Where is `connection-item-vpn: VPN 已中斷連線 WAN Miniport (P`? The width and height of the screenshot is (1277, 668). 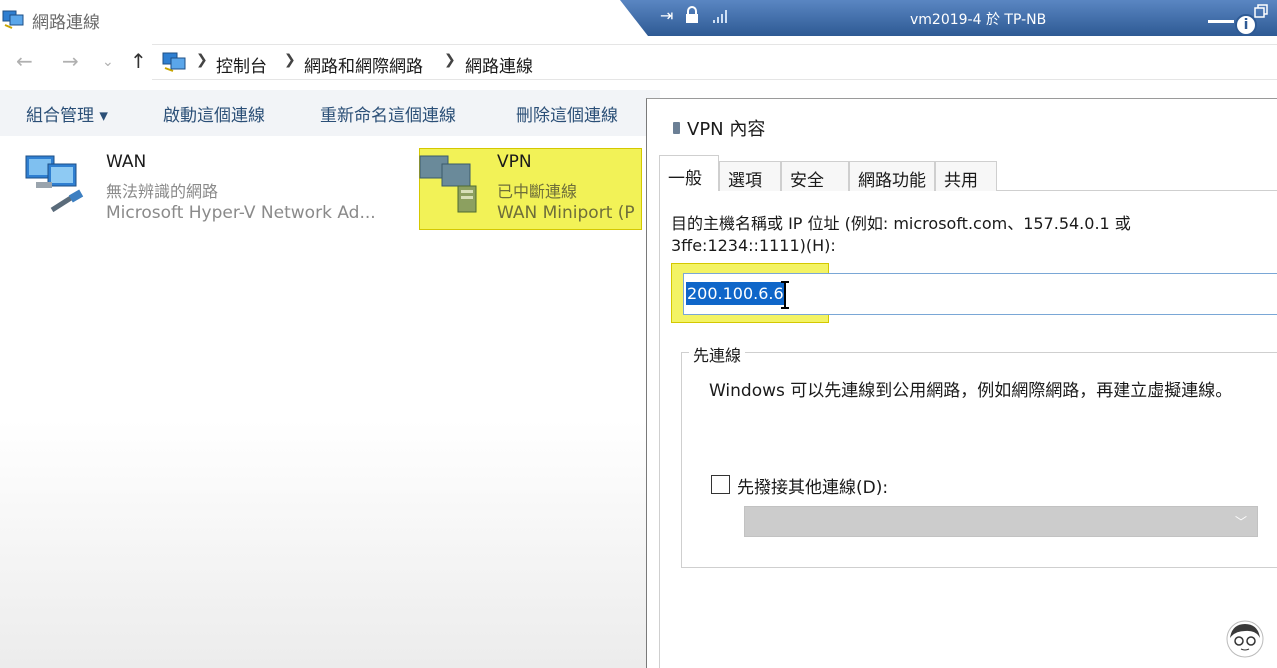 connection-item-vpn: VPN 已中斷連線 WAN Miniport (P is located at coordinates (528, 189).